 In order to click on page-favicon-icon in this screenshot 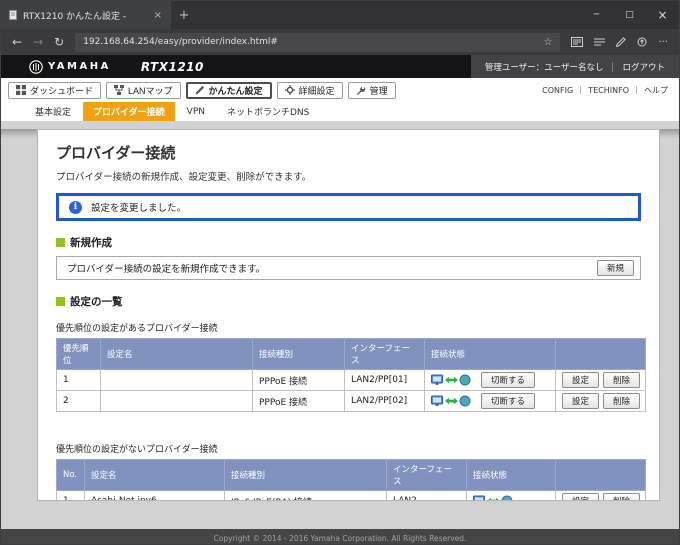, I will do `click(13, 15)`.